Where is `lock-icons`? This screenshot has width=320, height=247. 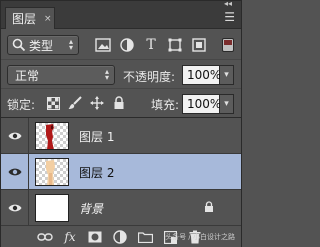
lock-icons is located at coordinates (86, 103).